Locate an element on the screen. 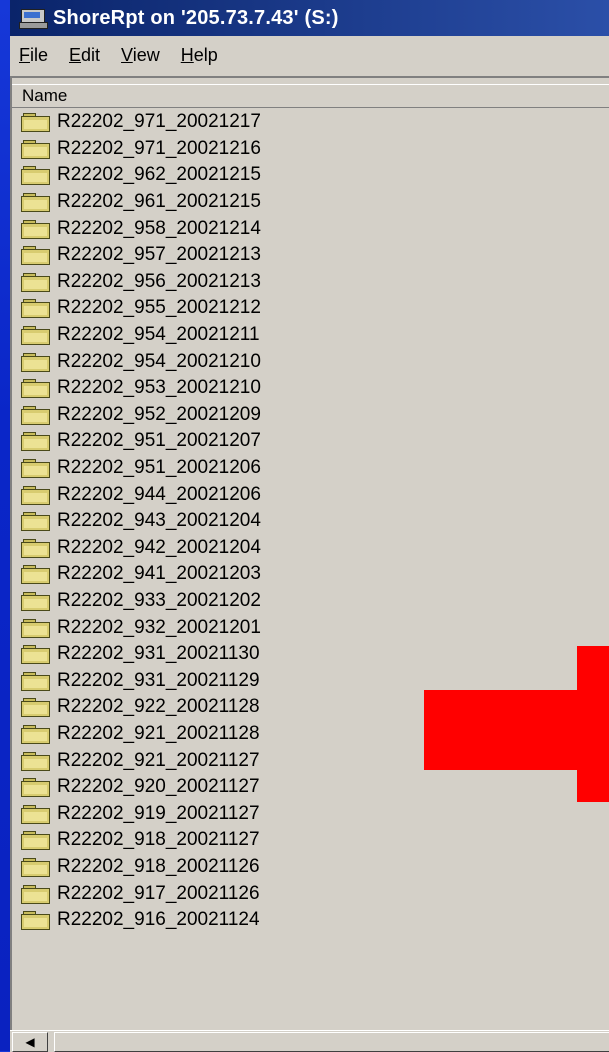  list-item: R22202_955_20021212 is located at coordinates (310, 308).